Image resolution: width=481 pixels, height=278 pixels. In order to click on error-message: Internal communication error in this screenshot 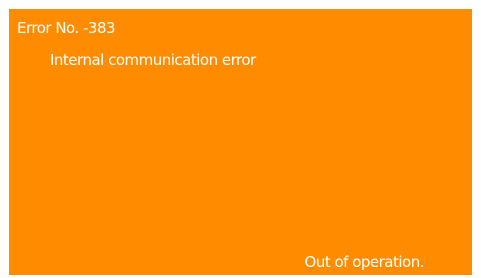, I will do `click(153, 60)`.